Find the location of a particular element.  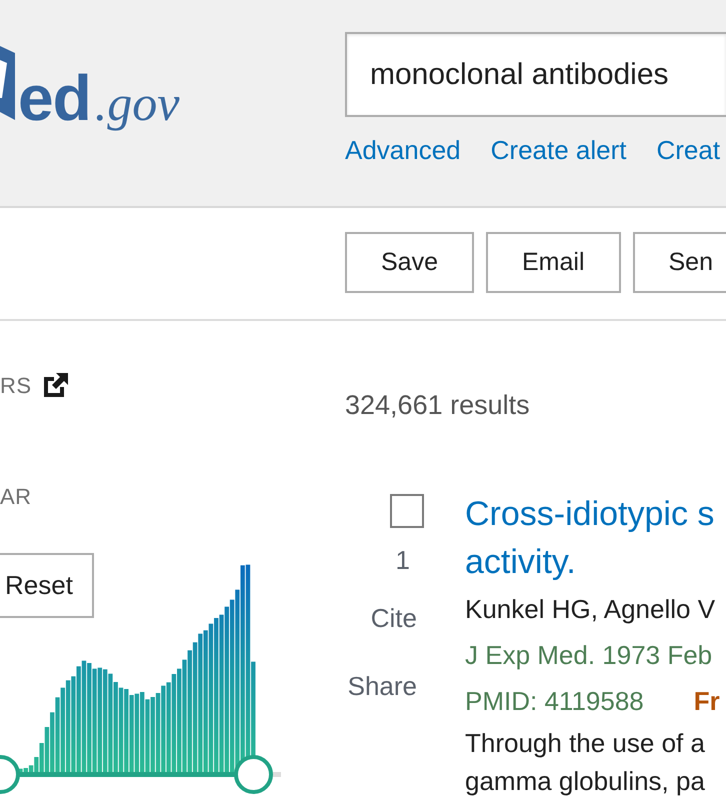

result-snippet: Through the use of a gamma globulins, pa is located at coordinates (585, 762).